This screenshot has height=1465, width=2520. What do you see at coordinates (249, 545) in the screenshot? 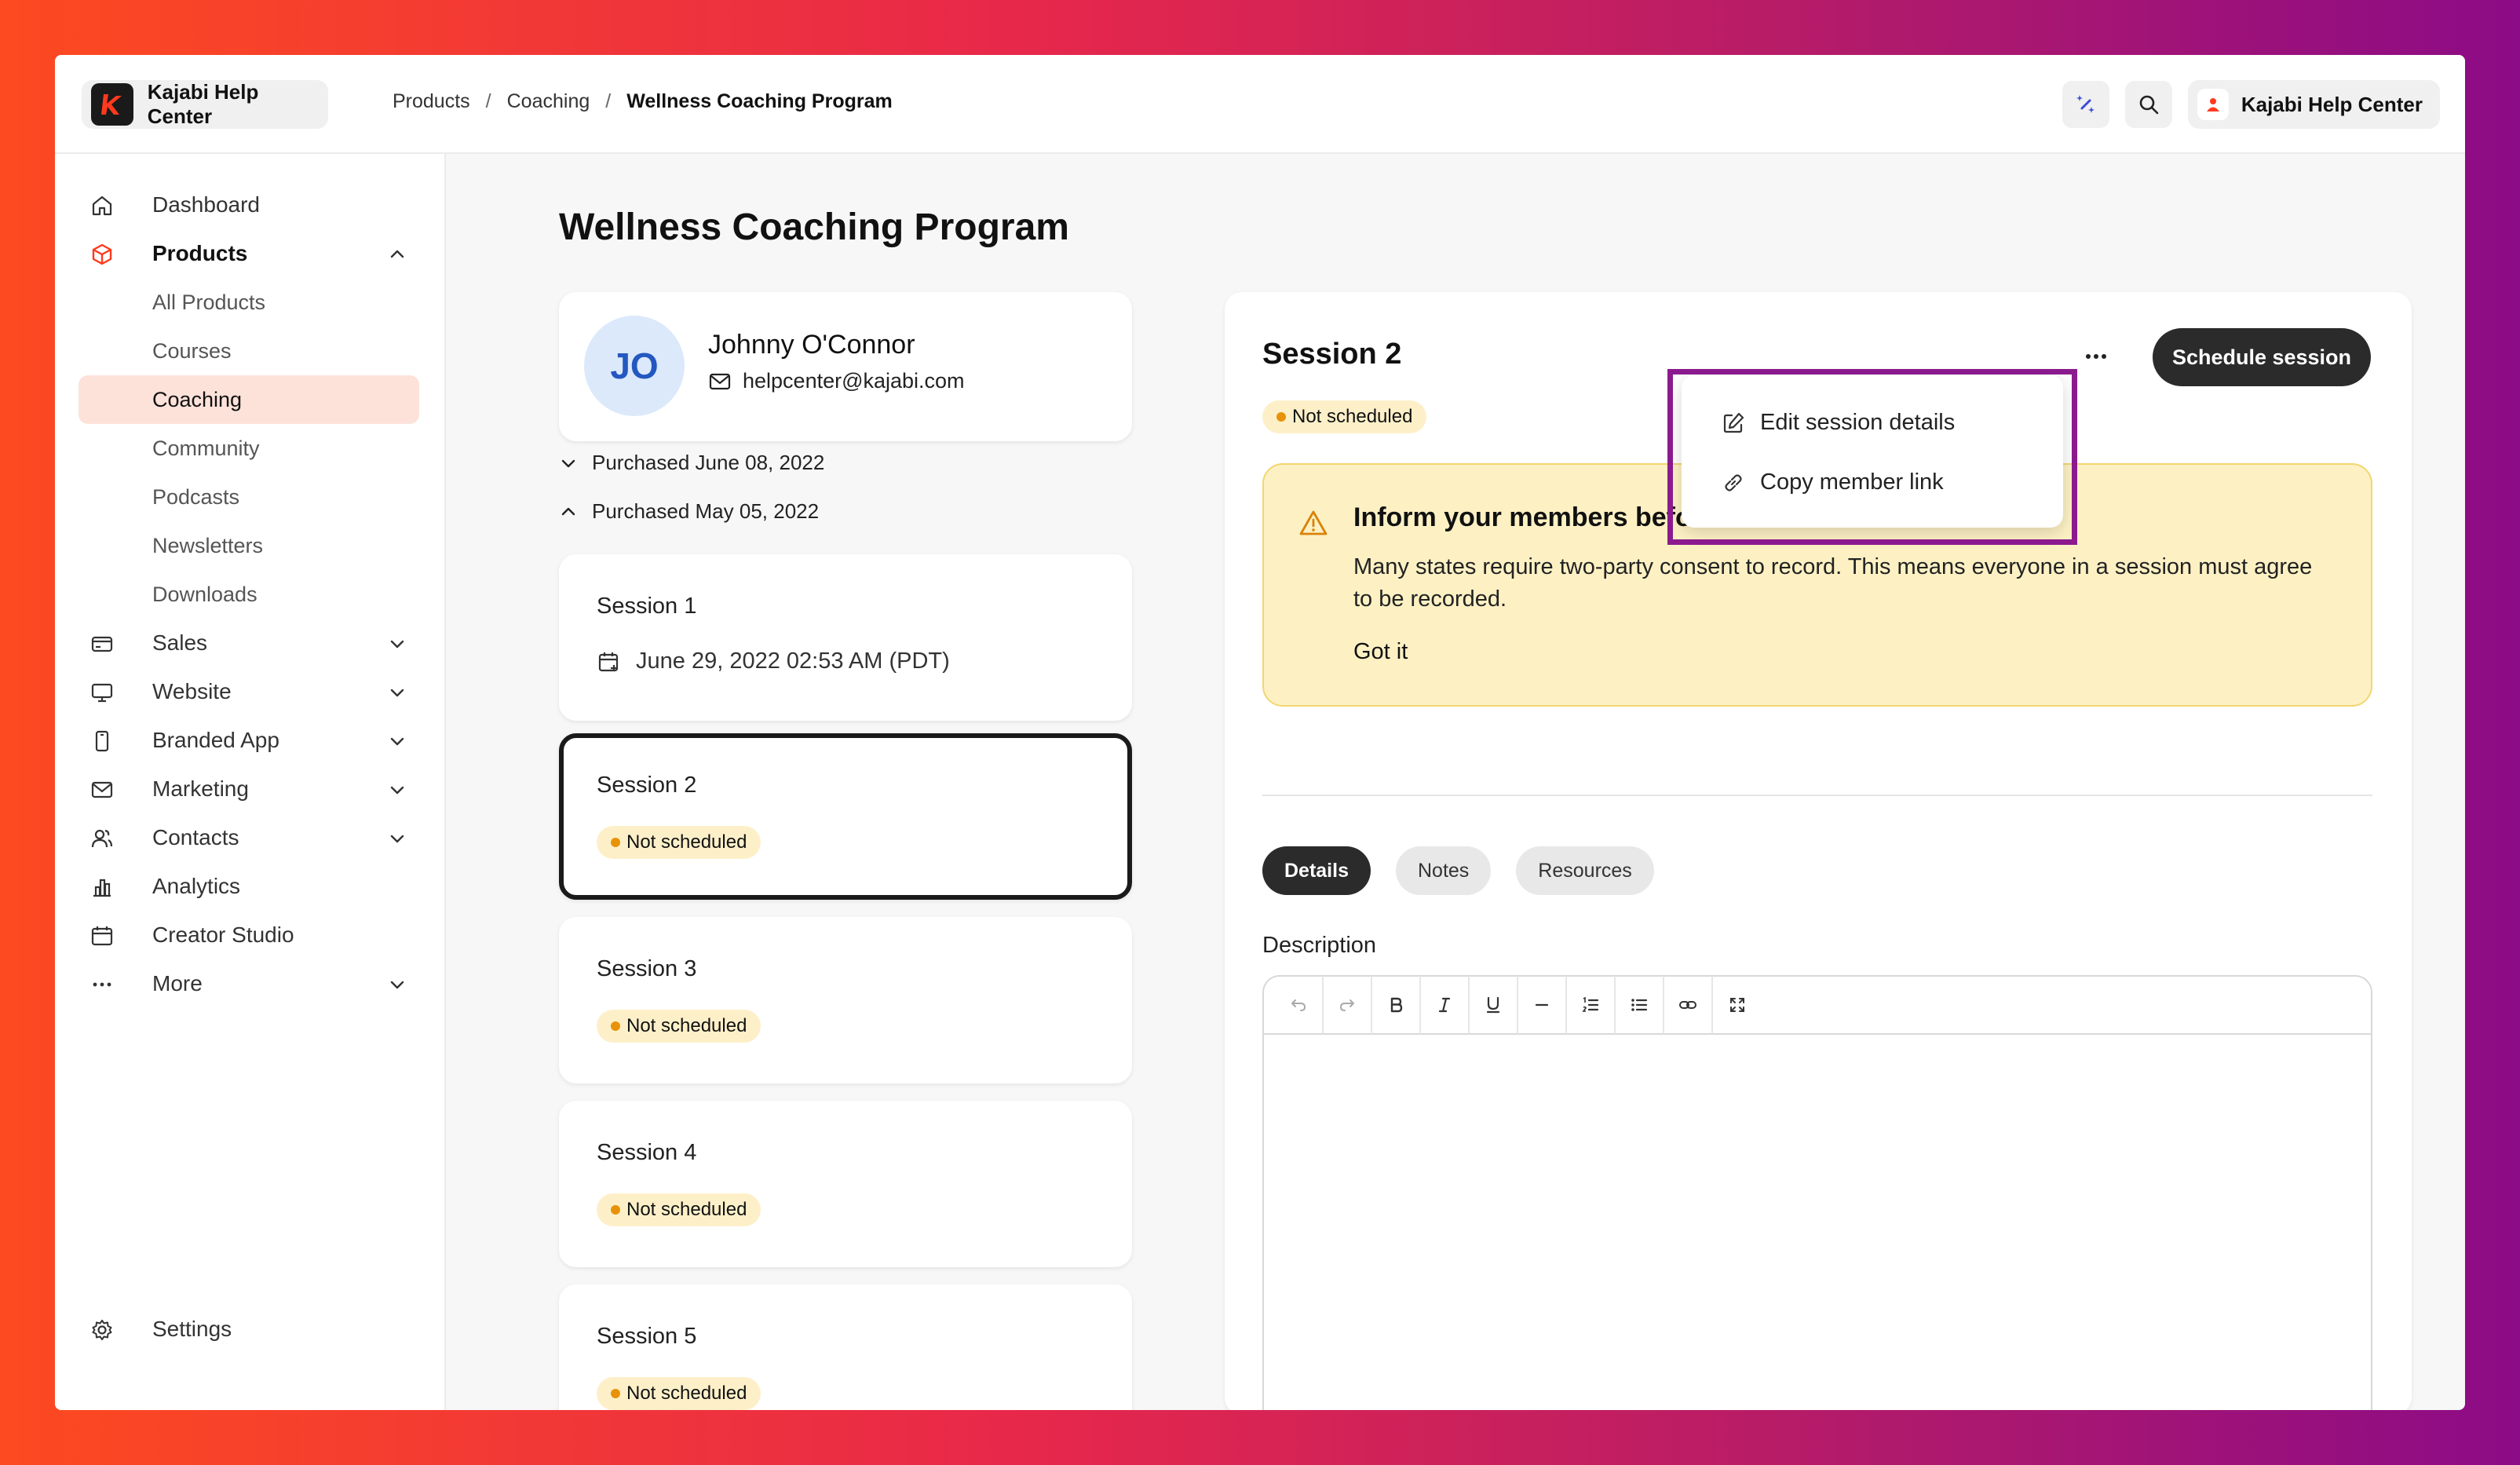
I see `sidebar-subitem-newsletters: Newsletters` at bounding box center [249, 545].